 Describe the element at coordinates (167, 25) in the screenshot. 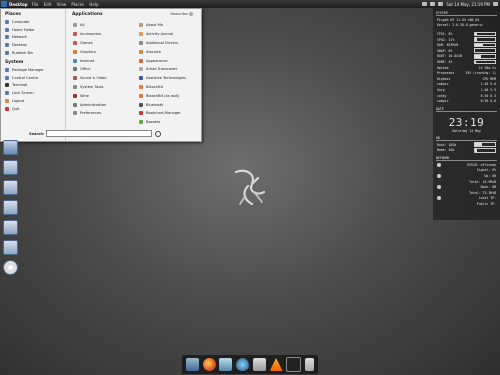

I see `app-about-me: About Me` at that location.